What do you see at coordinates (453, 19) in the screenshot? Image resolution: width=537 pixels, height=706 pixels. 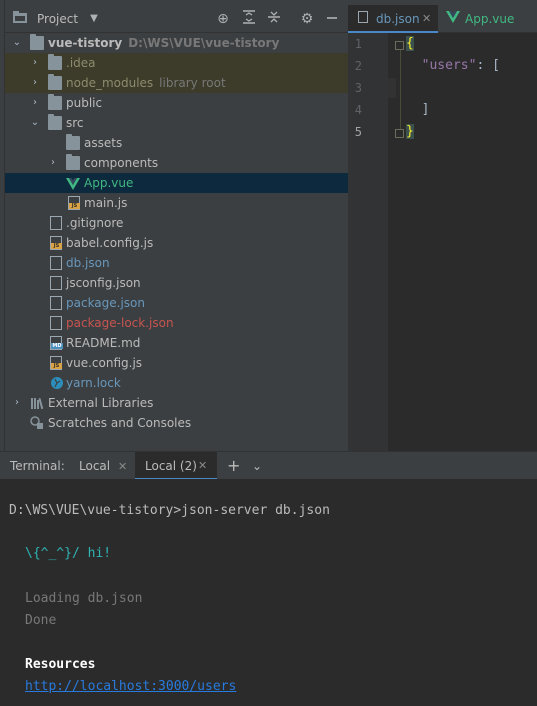 I see `vue-icon` at bounding box center [453, 19].